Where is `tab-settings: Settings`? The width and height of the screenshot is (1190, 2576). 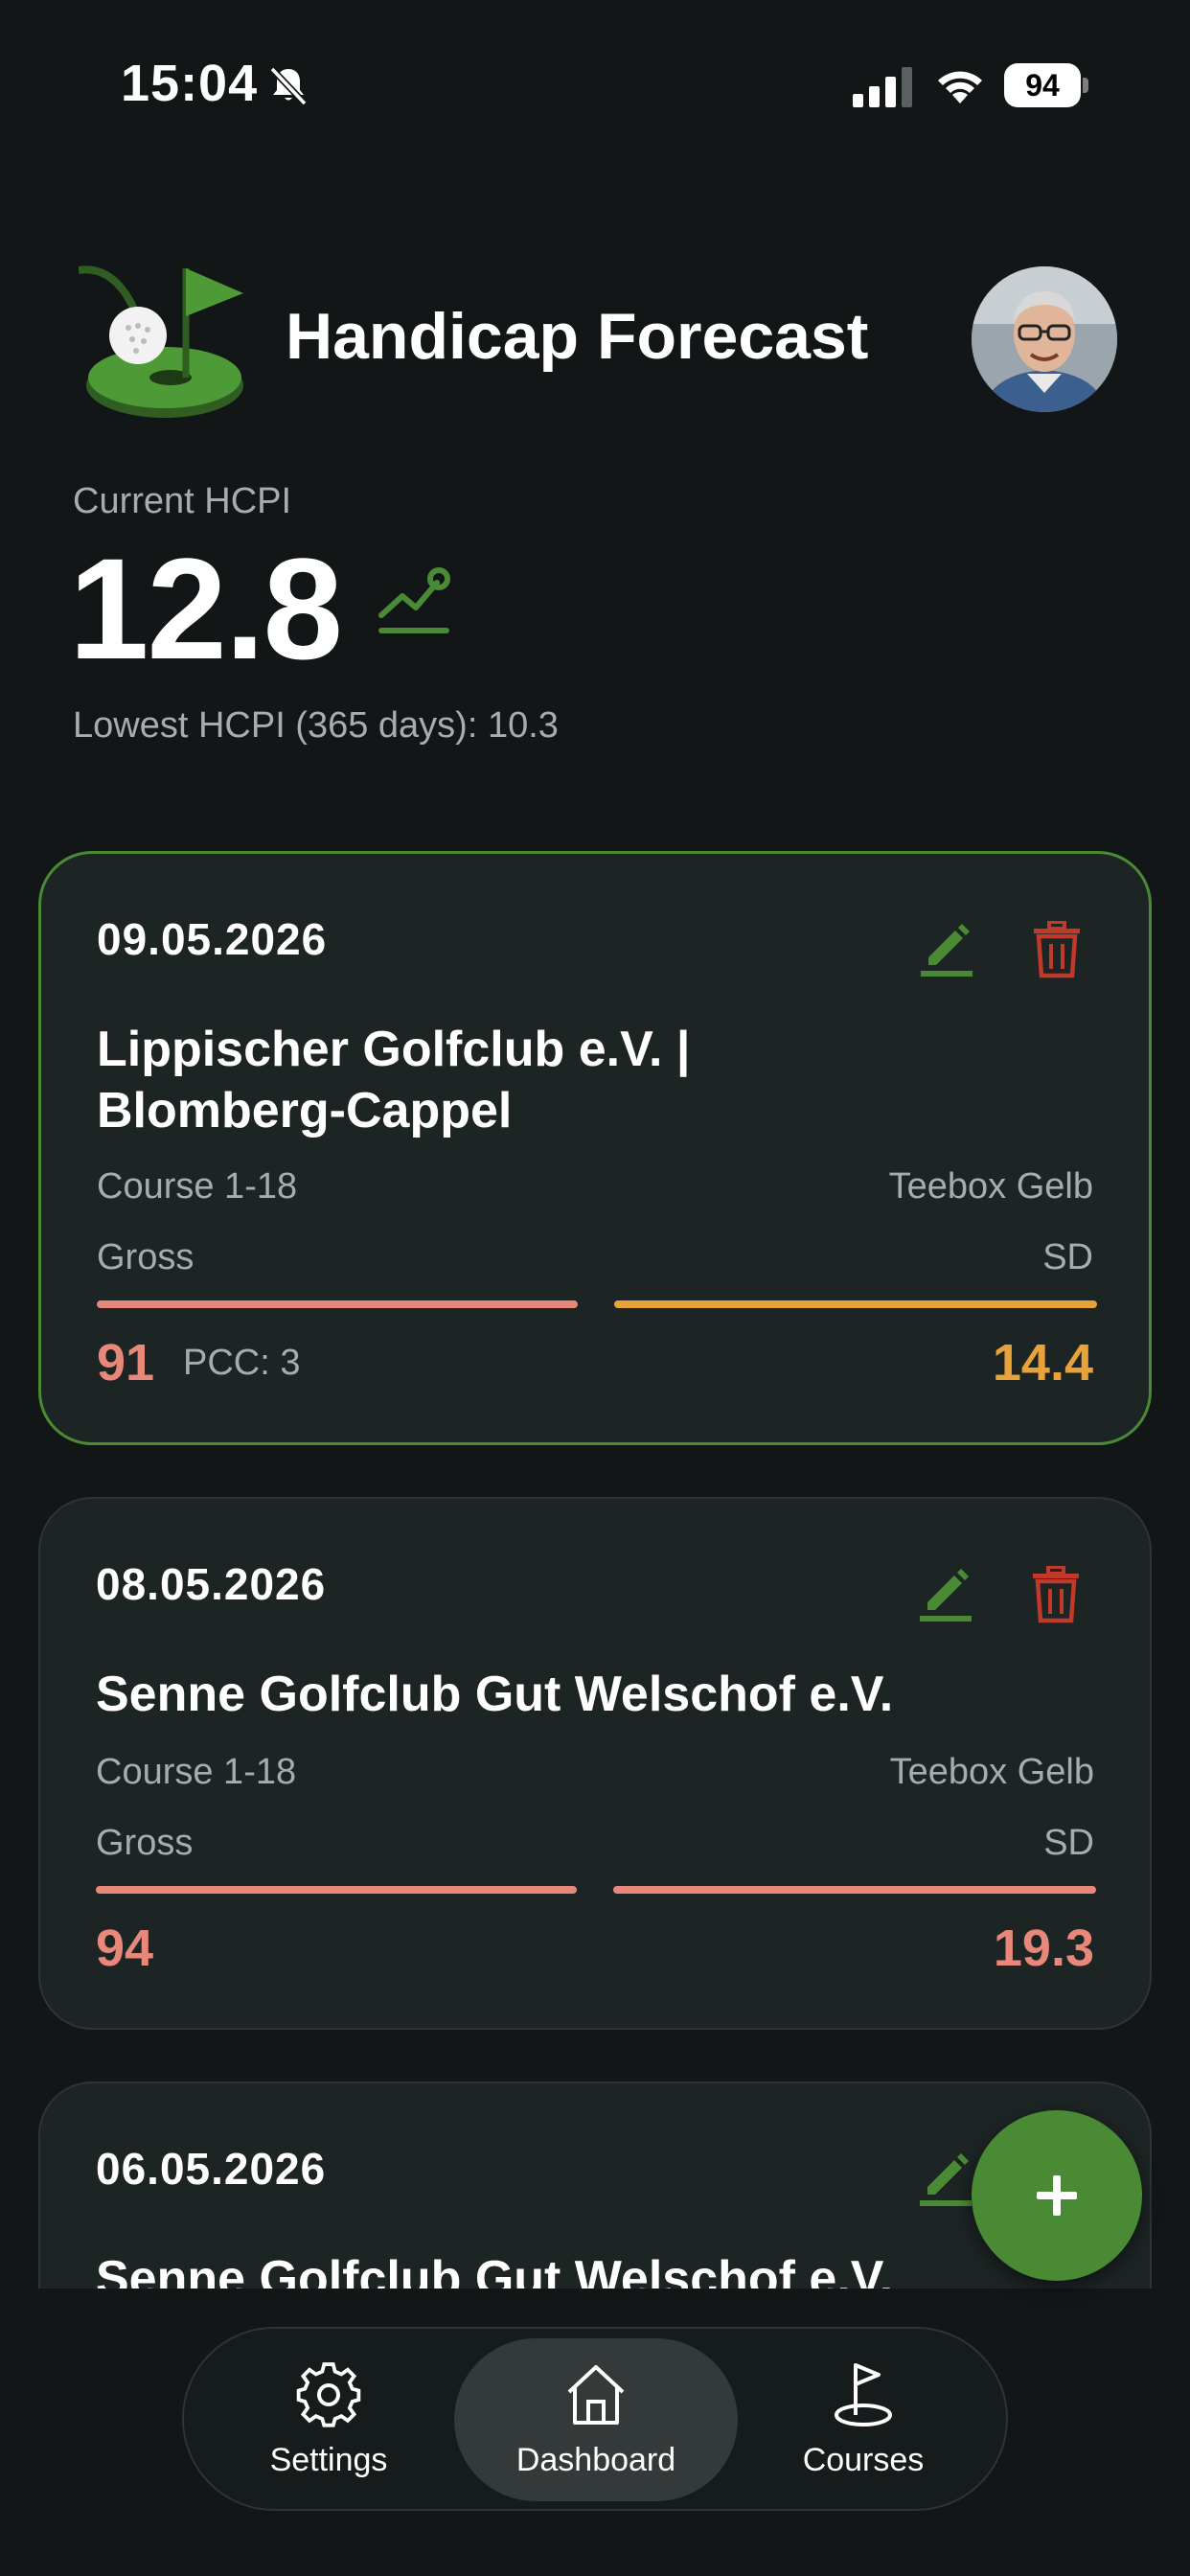 tab-settings: Settings is located at coordinates (328, 2419).